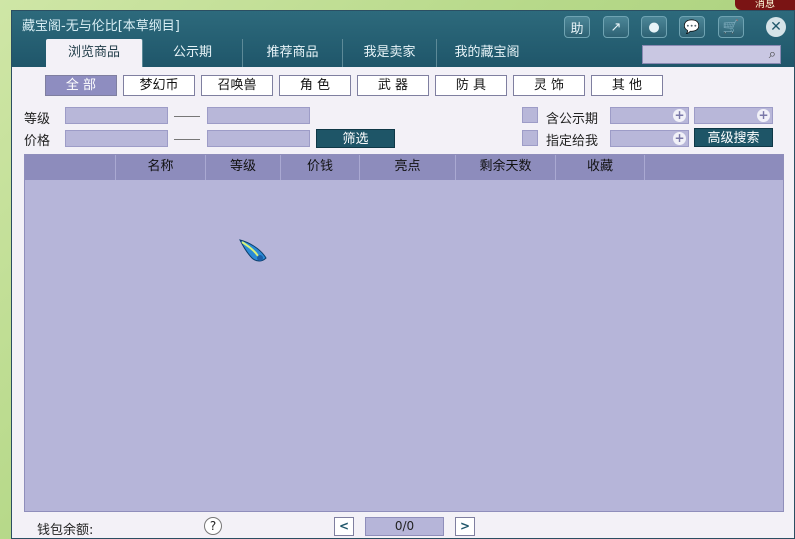  Describe the element at coordinates (159, 85) in the screenshot. I see `category-currency: 梦幻币` at that location.